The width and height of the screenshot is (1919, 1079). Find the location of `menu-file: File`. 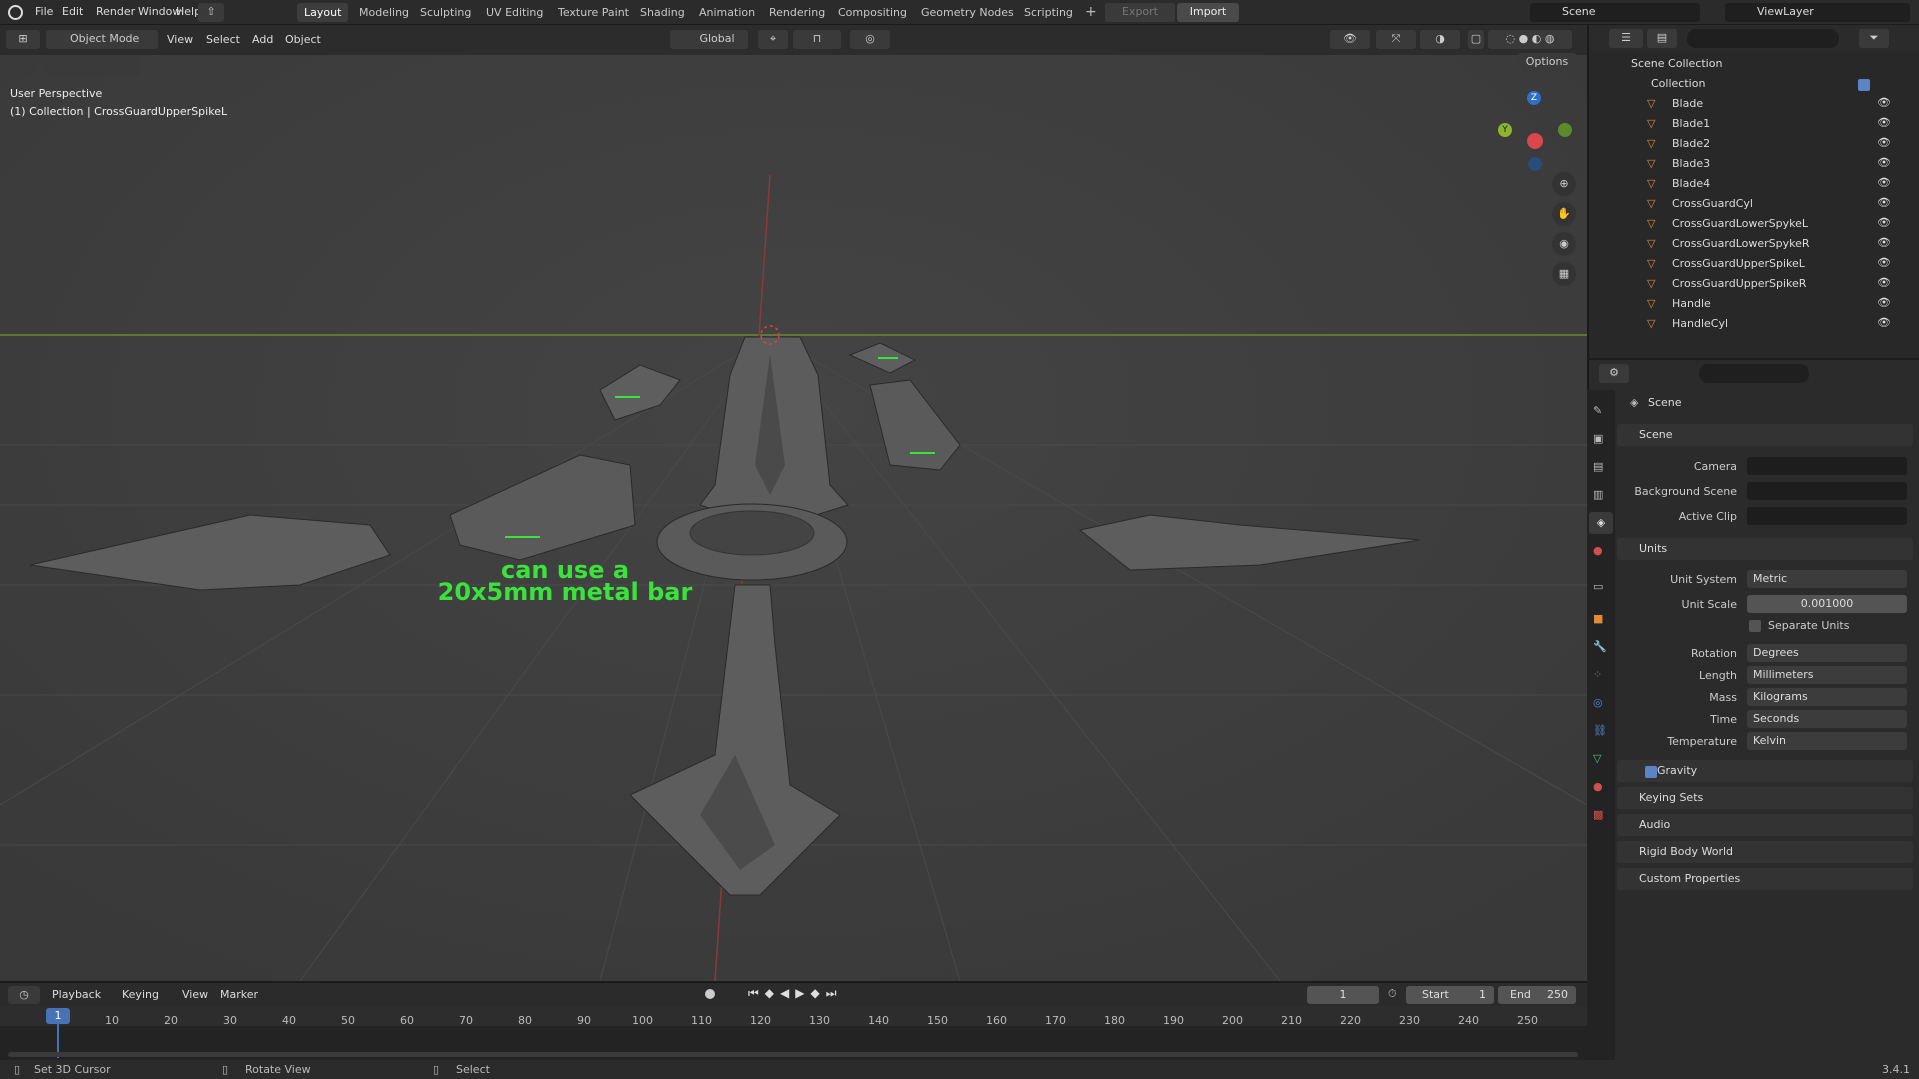

menu-file: File is located at coordinates (44, 12).